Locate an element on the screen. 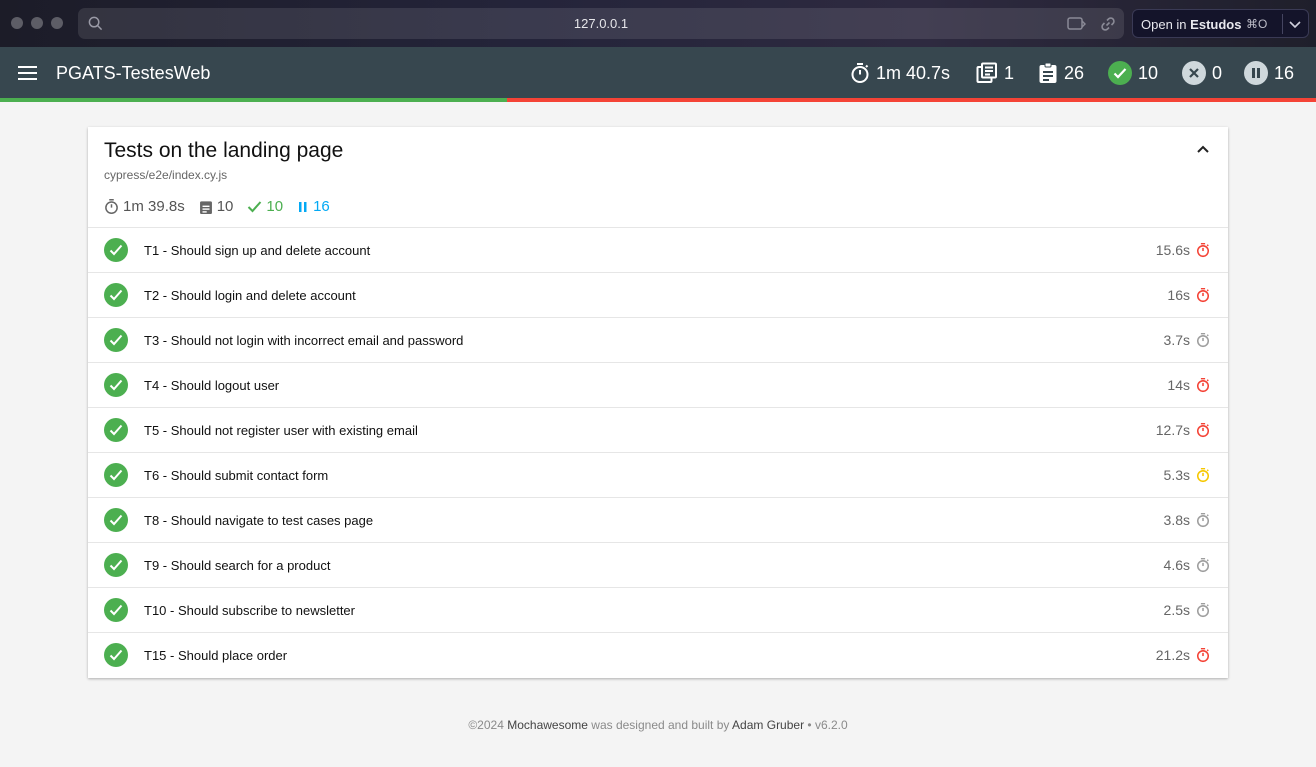  divider is located at coordinates (1282, 24).